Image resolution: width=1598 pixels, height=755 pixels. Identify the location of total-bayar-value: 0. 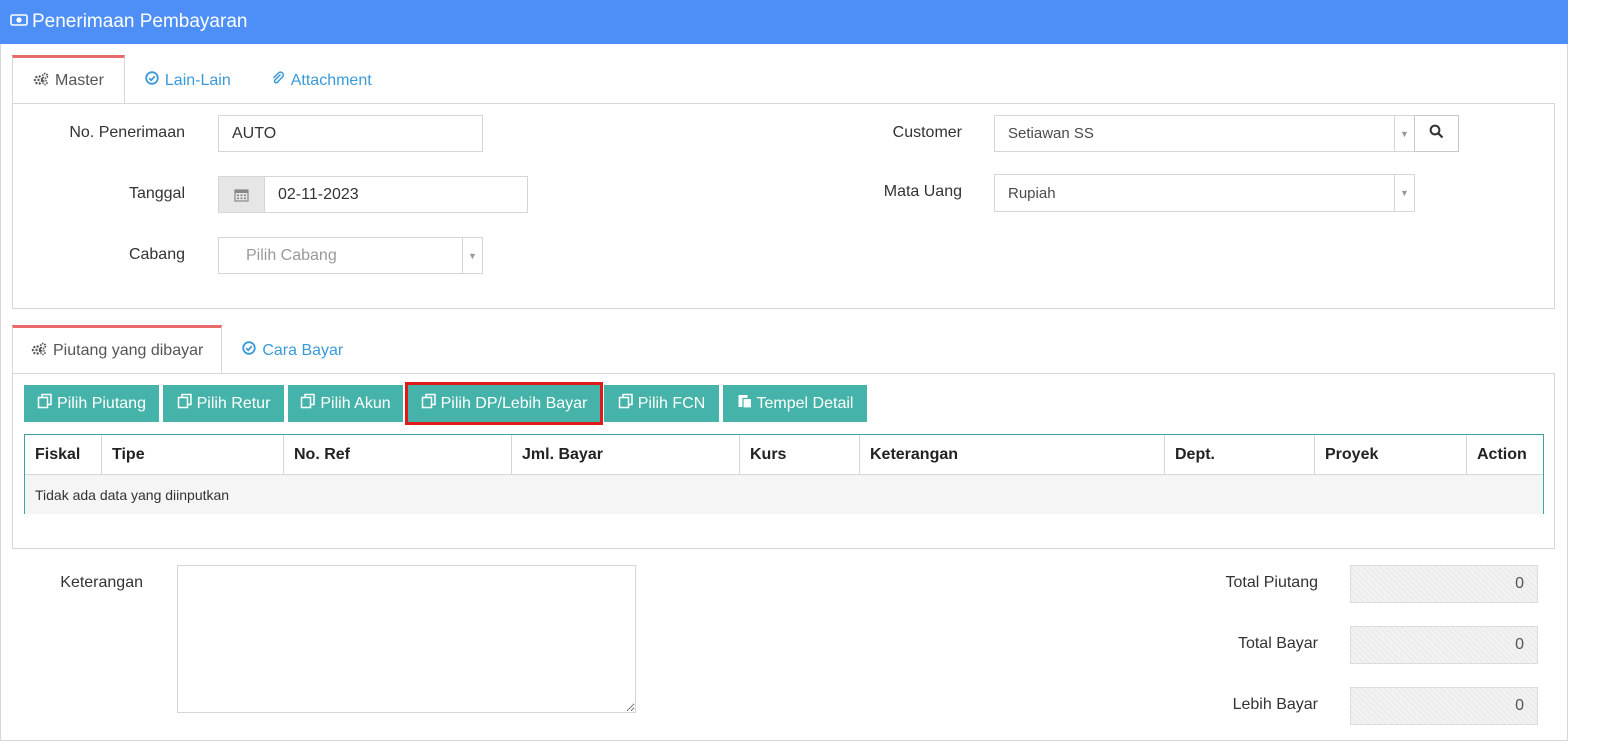
(1519, 644).